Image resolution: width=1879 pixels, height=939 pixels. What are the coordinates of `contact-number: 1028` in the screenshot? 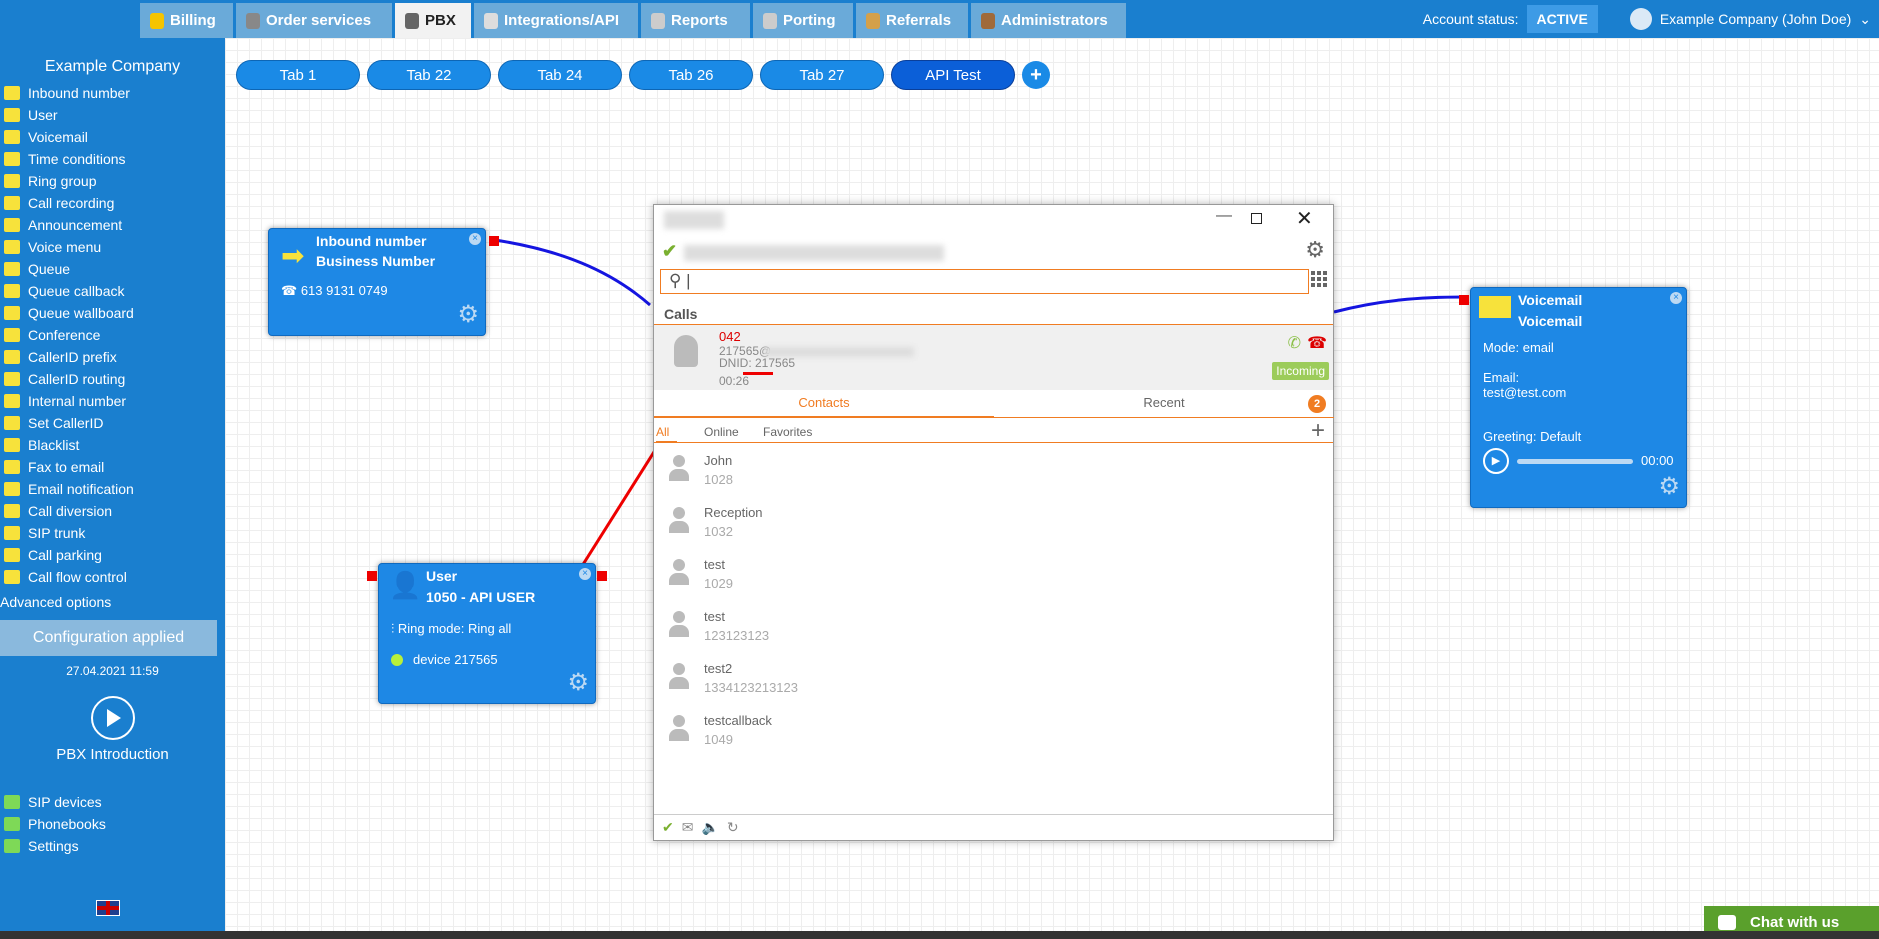 It's located at (718, 479).